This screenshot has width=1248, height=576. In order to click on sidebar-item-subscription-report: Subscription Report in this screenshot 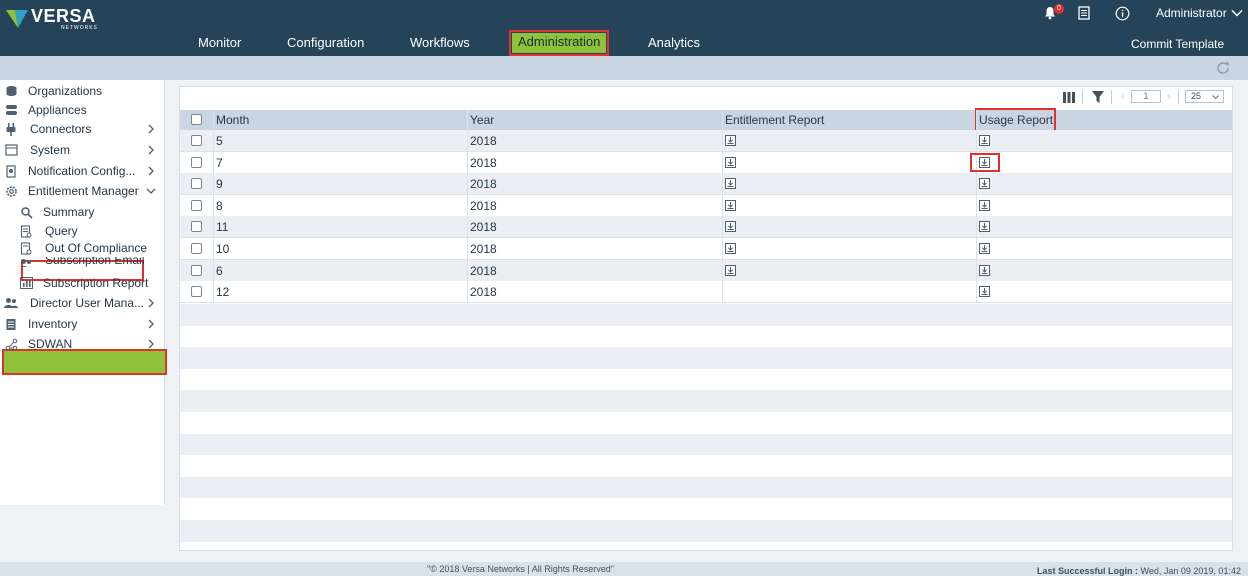, I will do `click(82, 283)`.